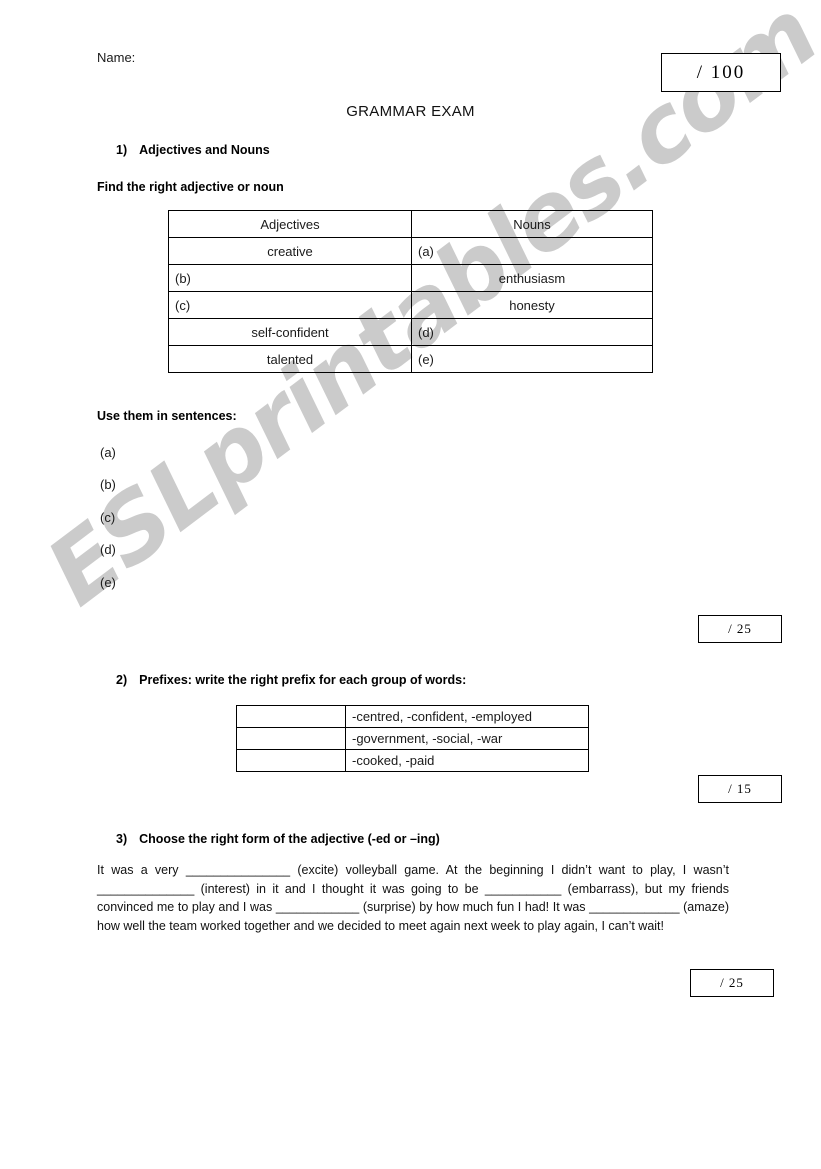 The width and height of the screenshot is (821, 1169). I want to click on section-2-score-value: / 15, so click(740, 788).